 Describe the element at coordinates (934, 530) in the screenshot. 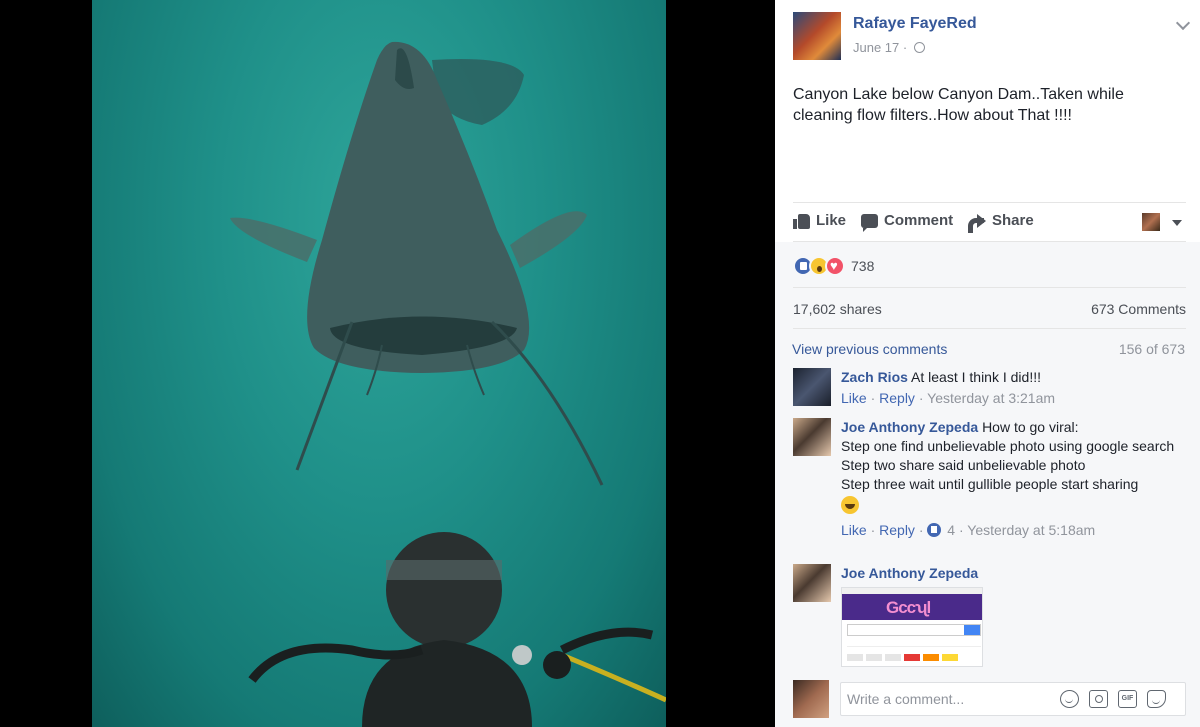

I see `comment-like-badge-icon` at that location.